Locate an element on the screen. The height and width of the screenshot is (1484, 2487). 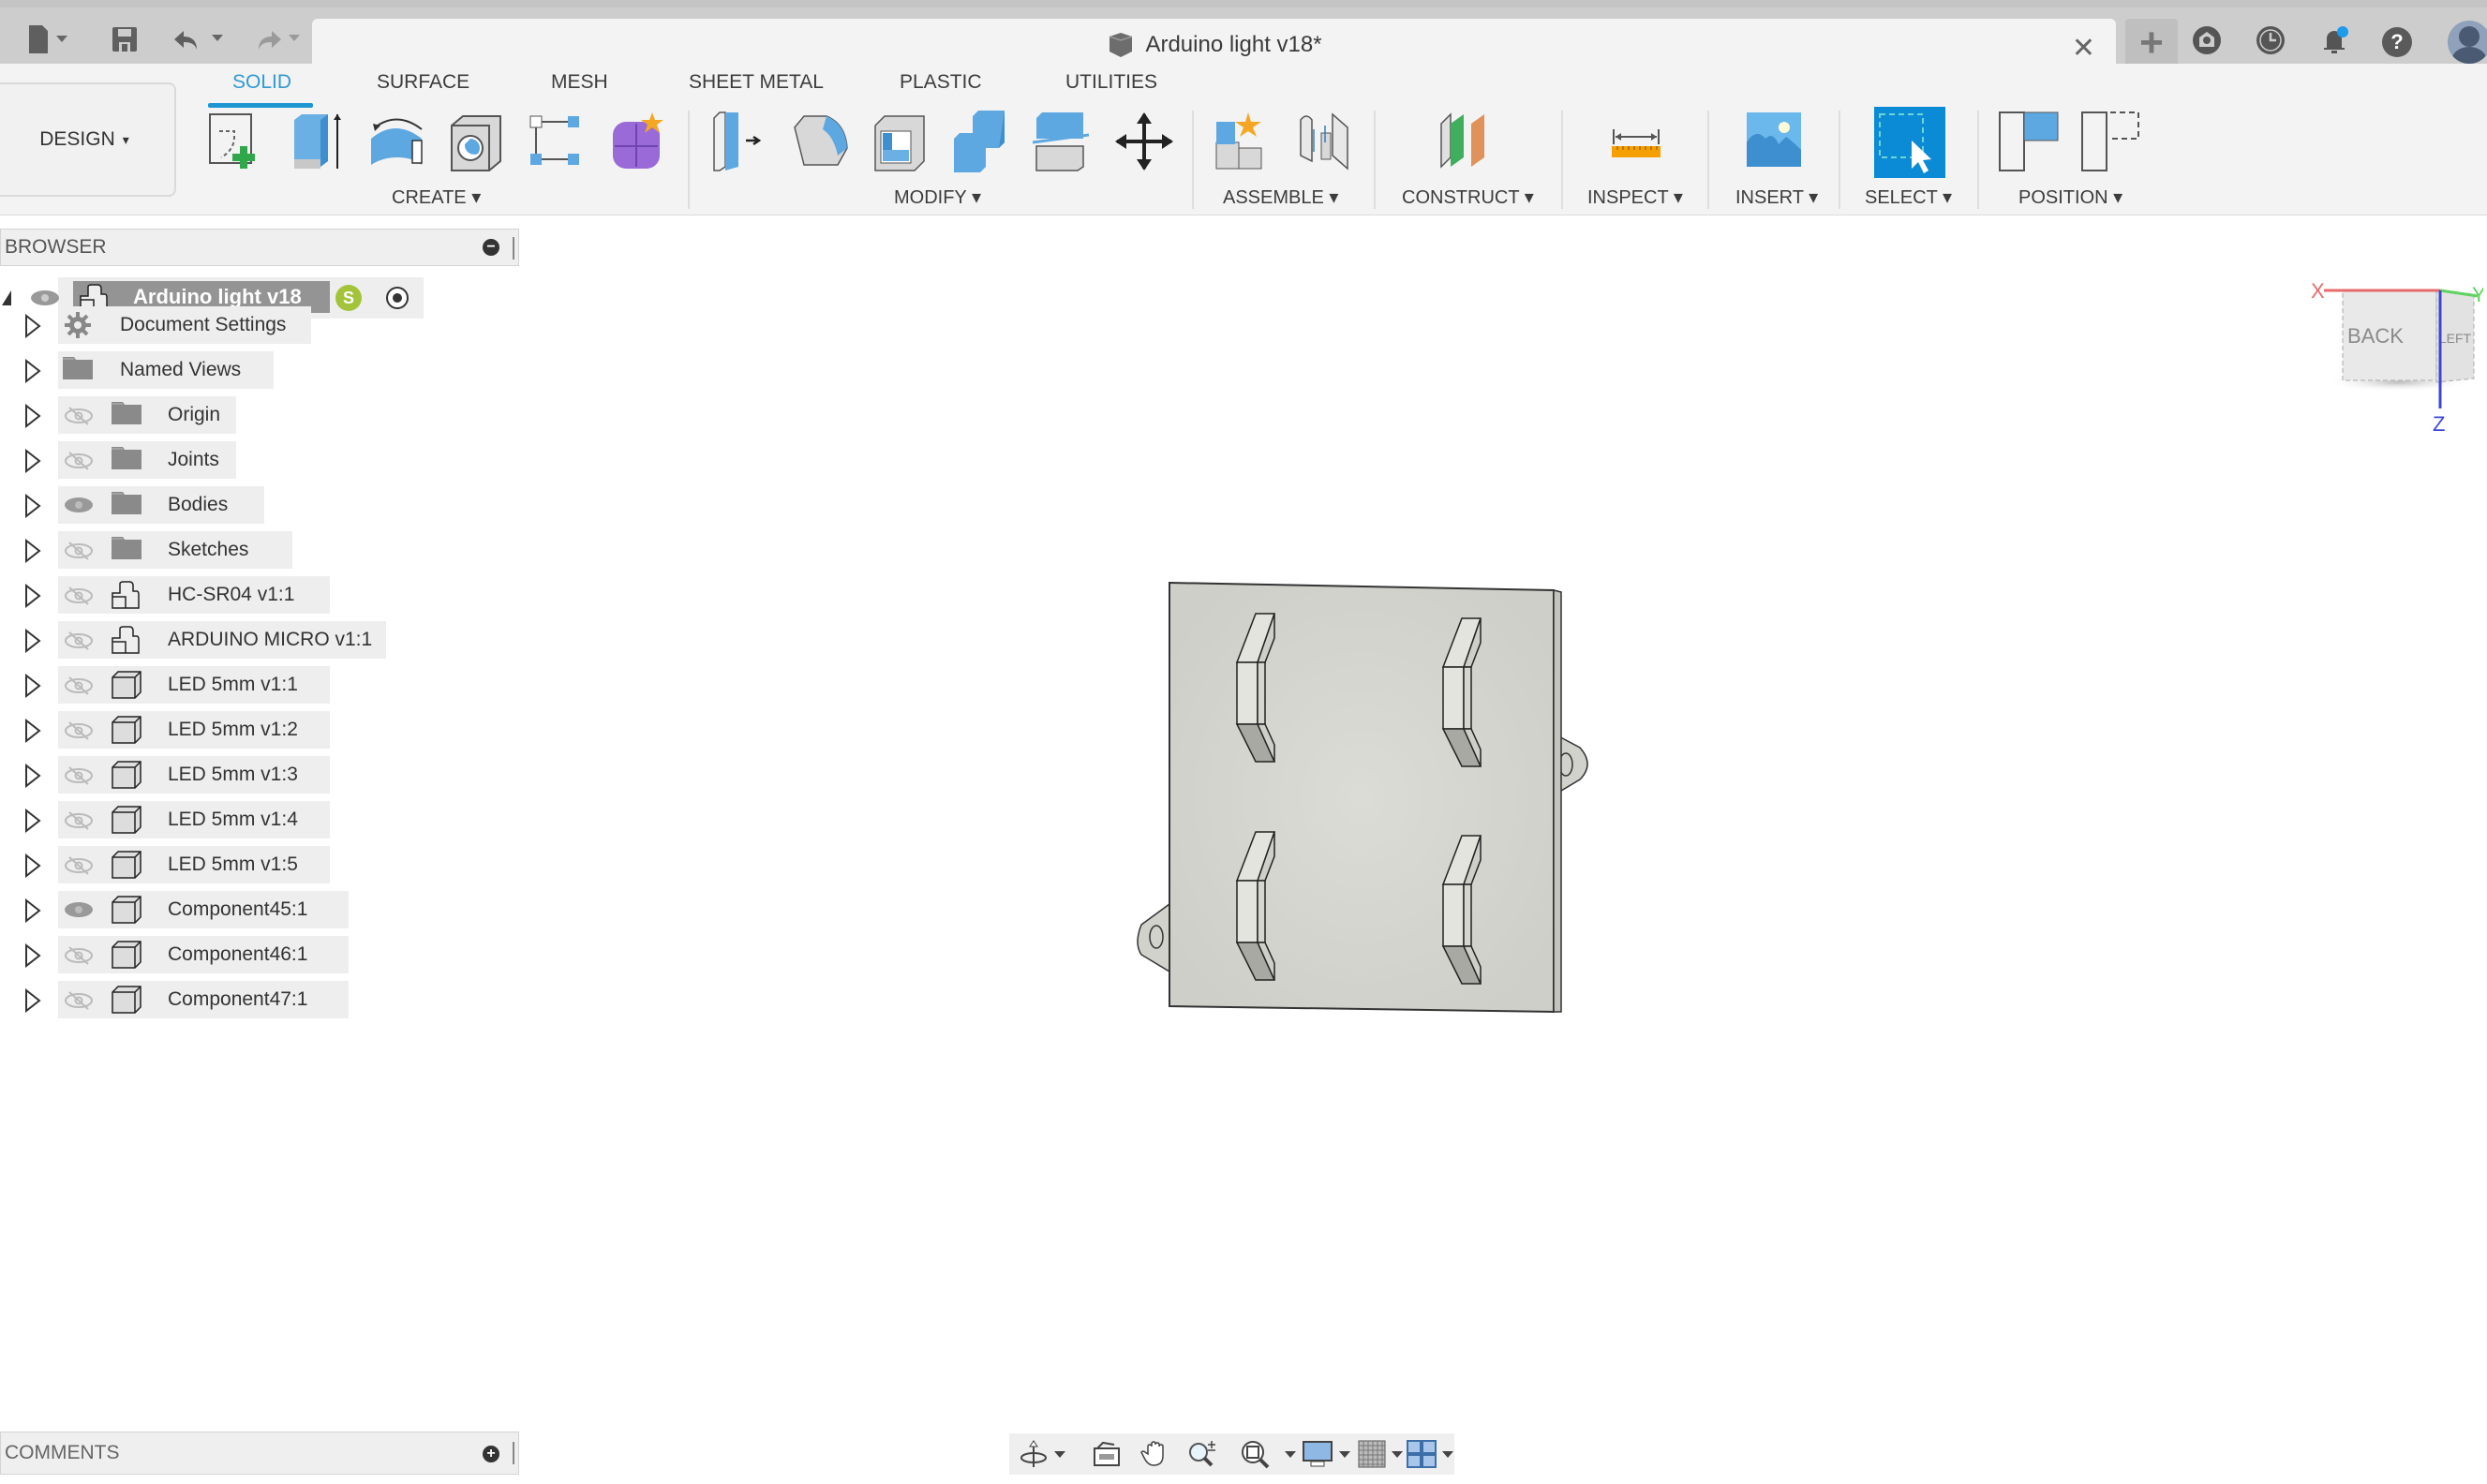
split-body-button is located at coordinates (1060, 141).